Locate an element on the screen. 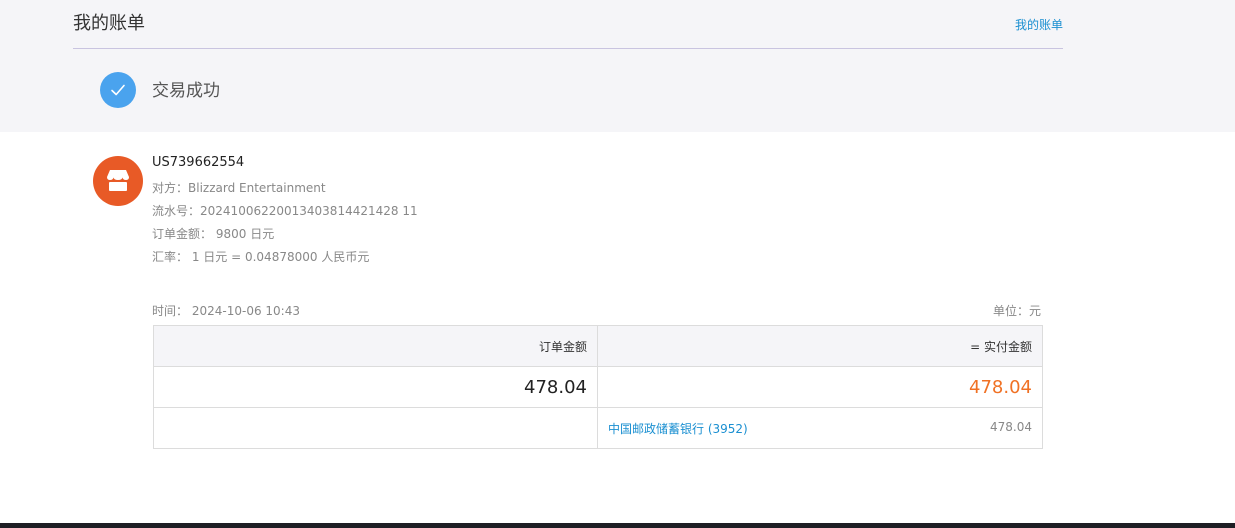 This screenshot has height=528, width=1235. order-amount-value: 9800 日元 is located at coordinates (245, 234).